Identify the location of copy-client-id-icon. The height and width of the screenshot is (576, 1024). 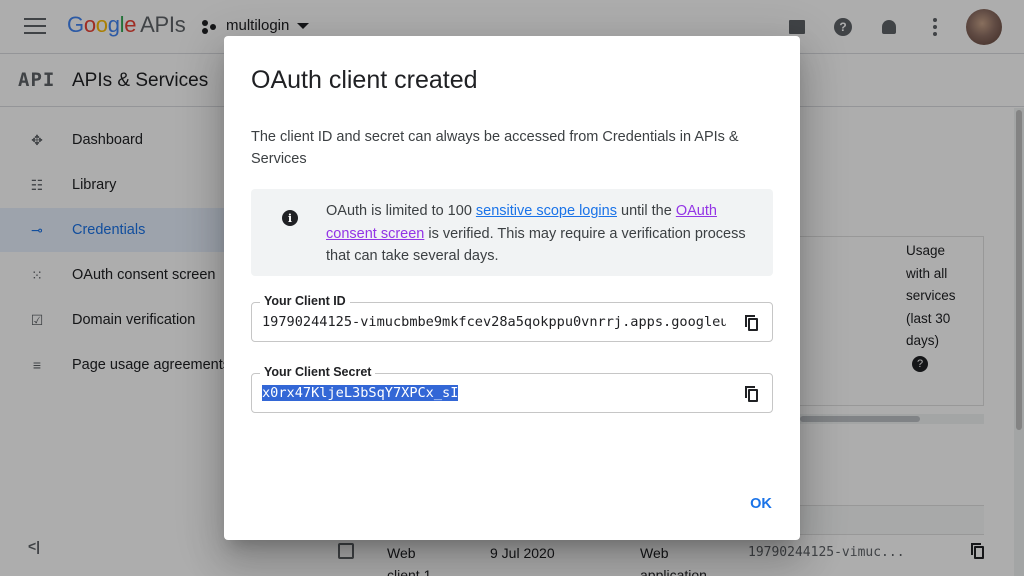
(751, 323).